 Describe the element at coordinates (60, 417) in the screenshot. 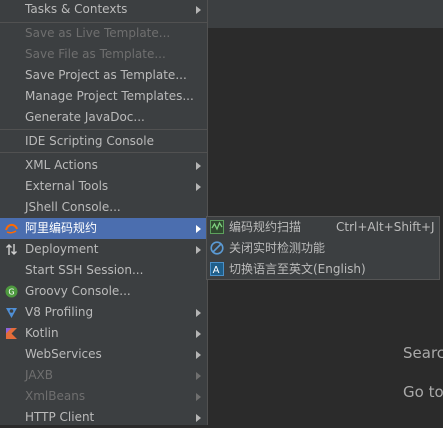

I see `menu-item-label: HTTP Client` at that location.